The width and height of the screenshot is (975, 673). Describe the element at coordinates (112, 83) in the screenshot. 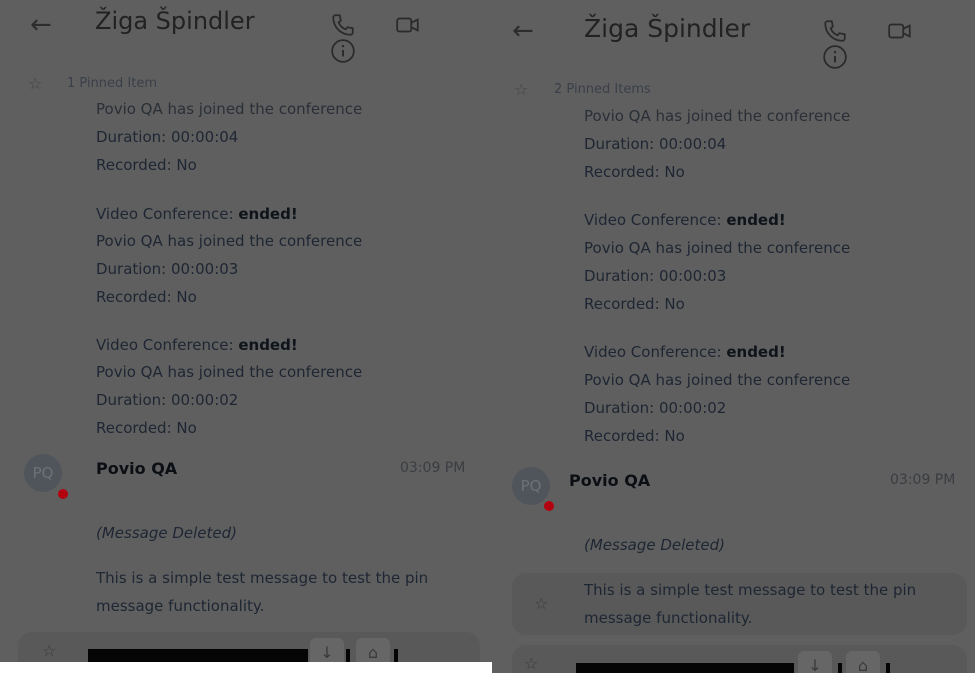

I see `pinned-count-label: 1 Pinned Item` at that location.